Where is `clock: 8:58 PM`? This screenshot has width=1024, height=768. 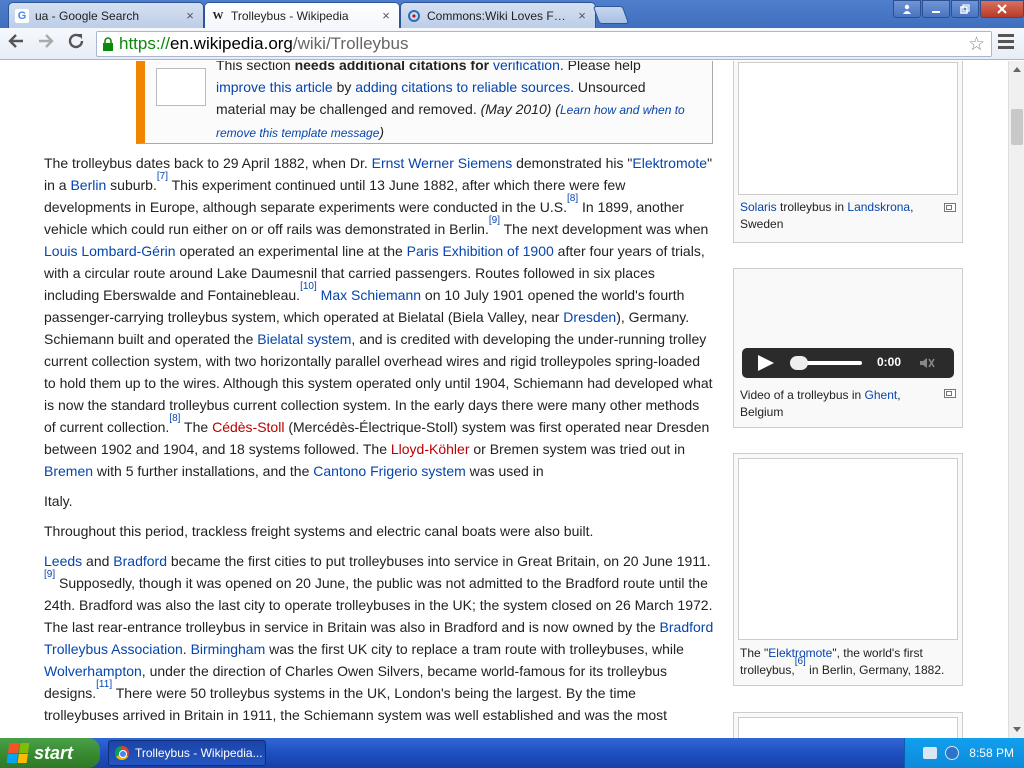 clock: 8:58 PM is located at coordinates (991, 753).